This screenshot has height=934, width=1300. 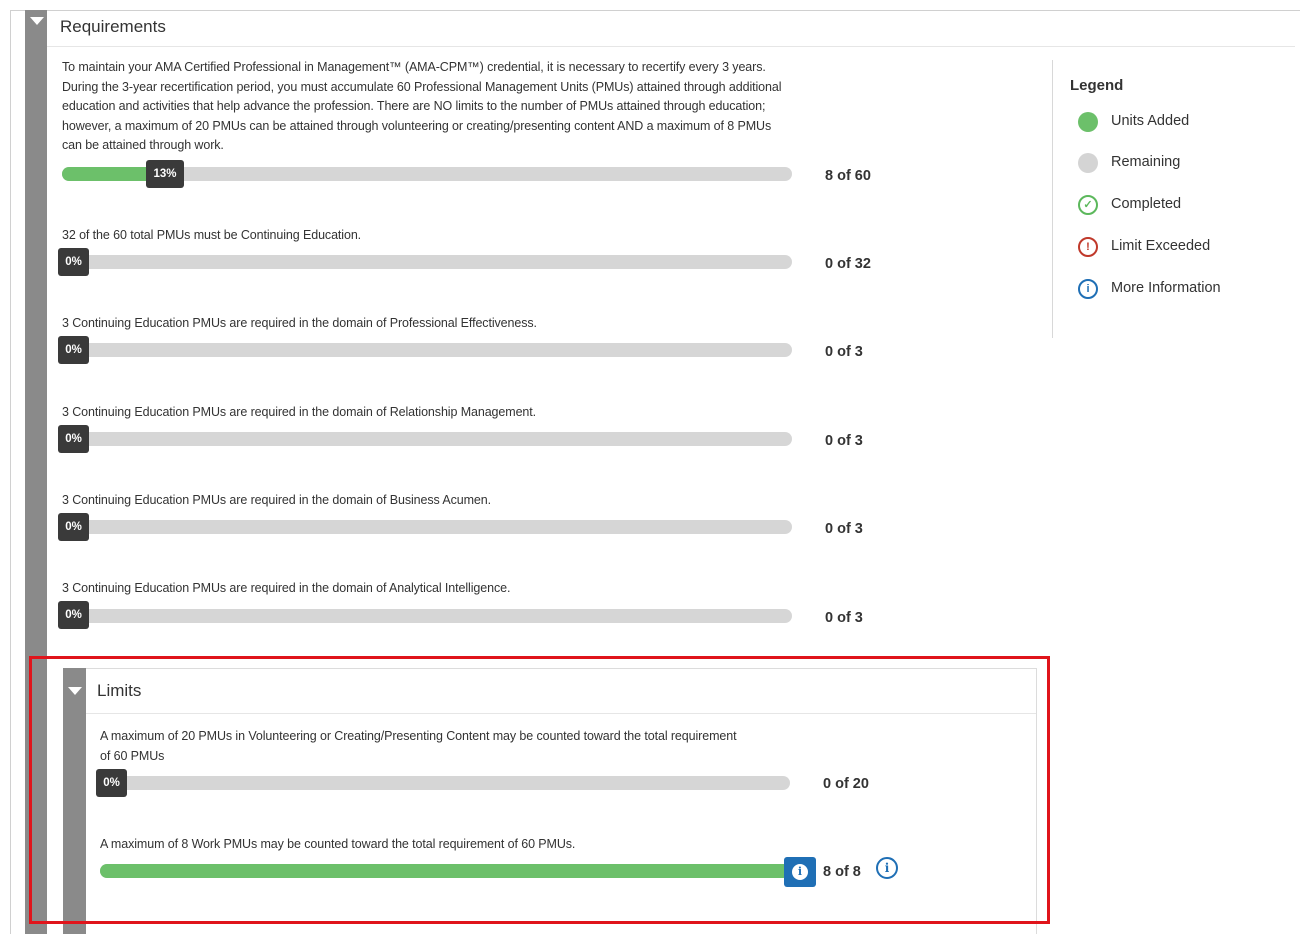 I want to click on legend-label: Completed, so click(x=1146, y=204).